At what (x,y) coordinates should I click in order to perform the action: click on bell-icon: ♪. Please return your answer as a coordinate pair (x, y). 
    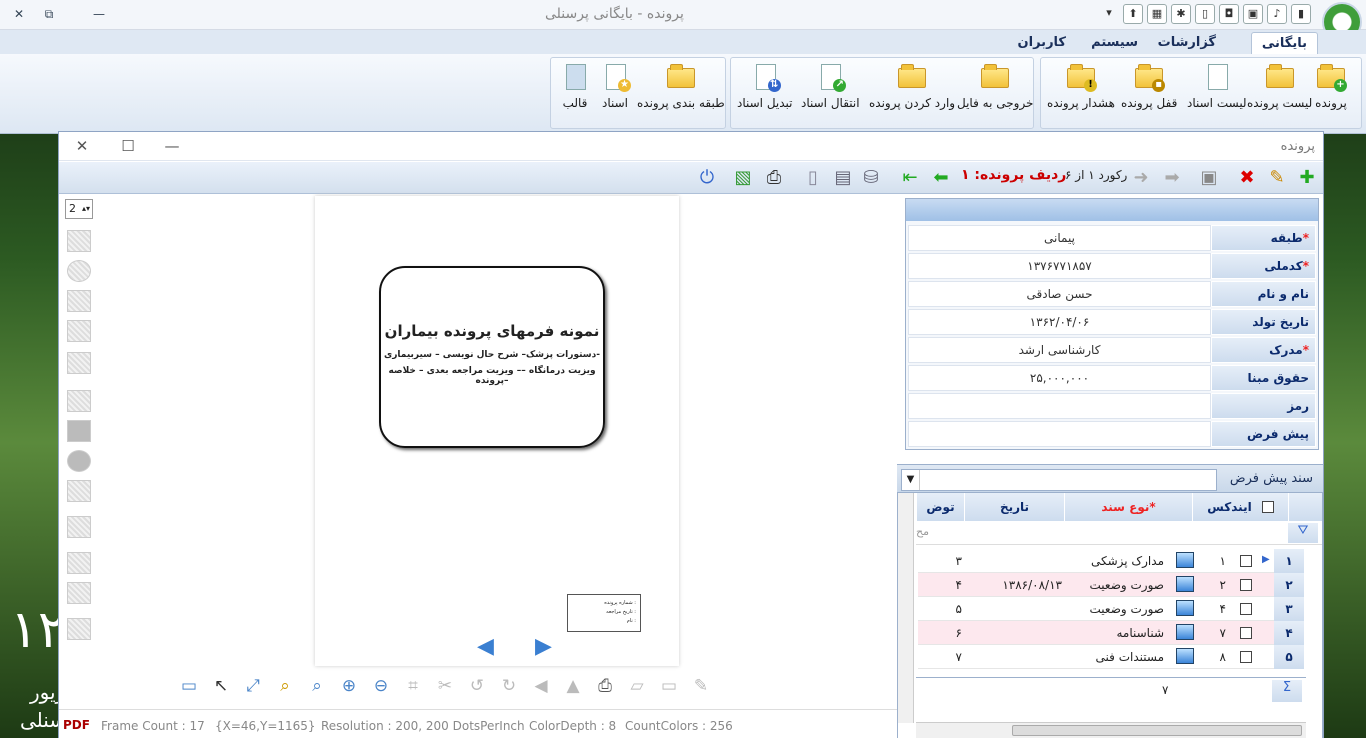
    Looking at the image, I should click on (1277, 14).